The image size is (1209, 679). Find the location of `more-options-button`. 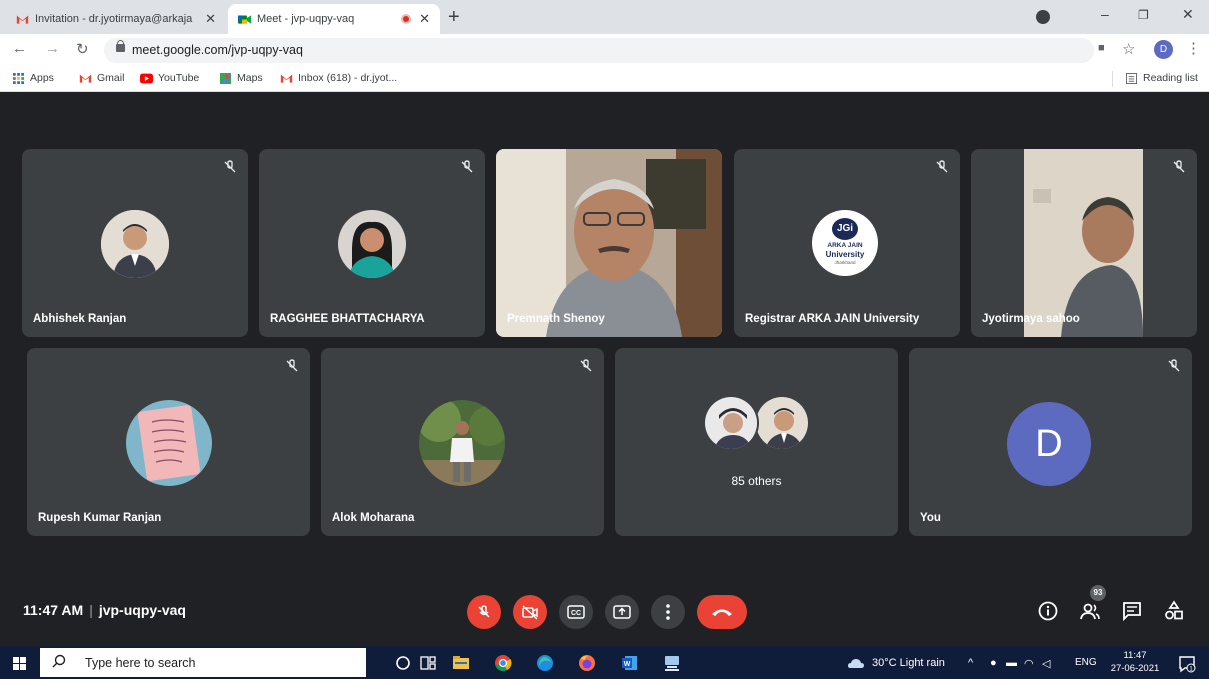

more-options-button is located at coordinates (668, 612).